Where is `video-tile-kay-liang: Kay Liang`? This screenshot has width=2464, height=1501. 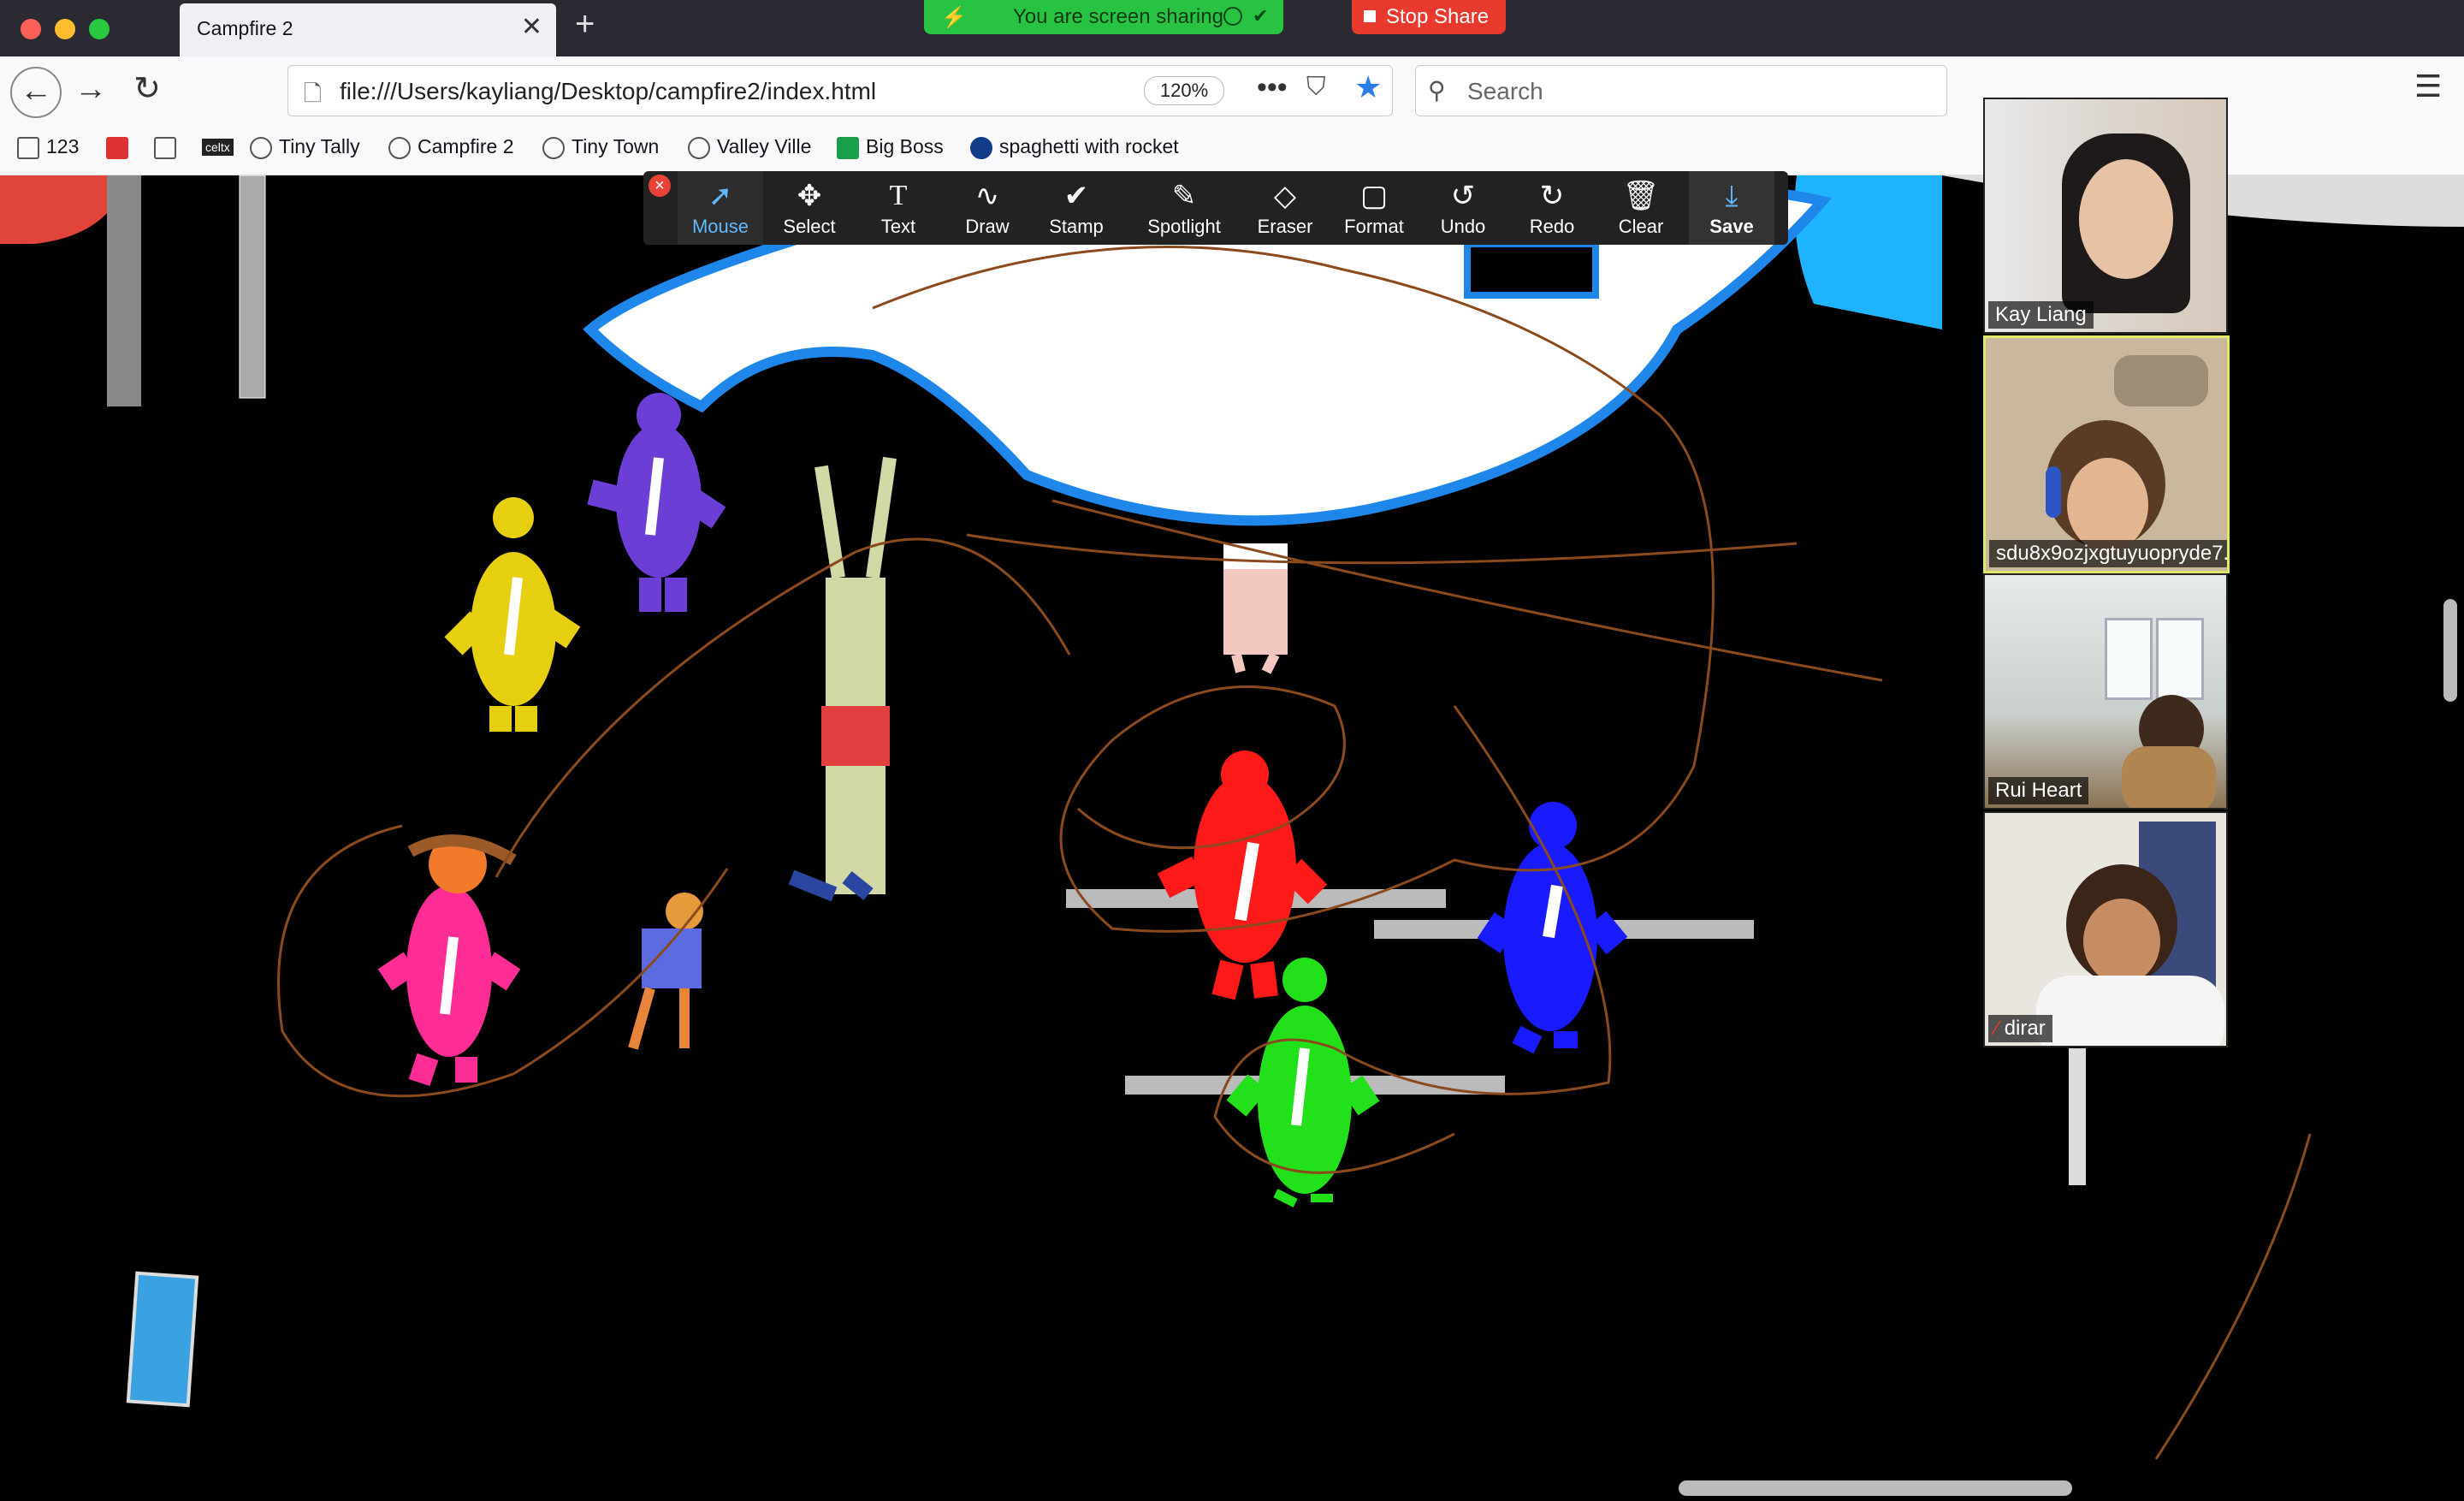
video-tile-kay-liang: Kay Liang is located at coordinates (2105, 216).